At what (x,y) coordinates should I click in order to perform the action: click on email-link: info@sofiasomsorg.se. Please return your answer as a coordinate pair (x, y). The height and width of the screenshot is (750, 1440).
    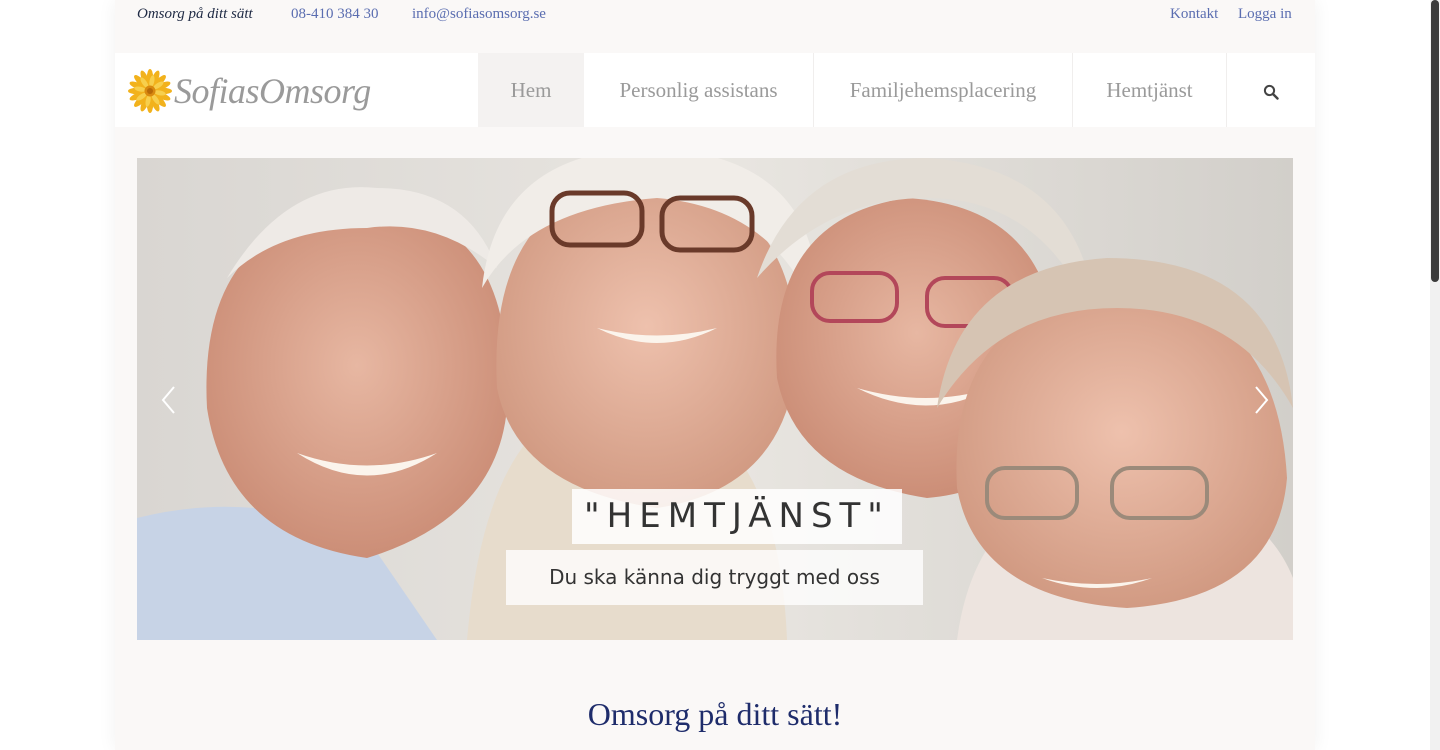
    Looking at the image, I should click on (479, 14).